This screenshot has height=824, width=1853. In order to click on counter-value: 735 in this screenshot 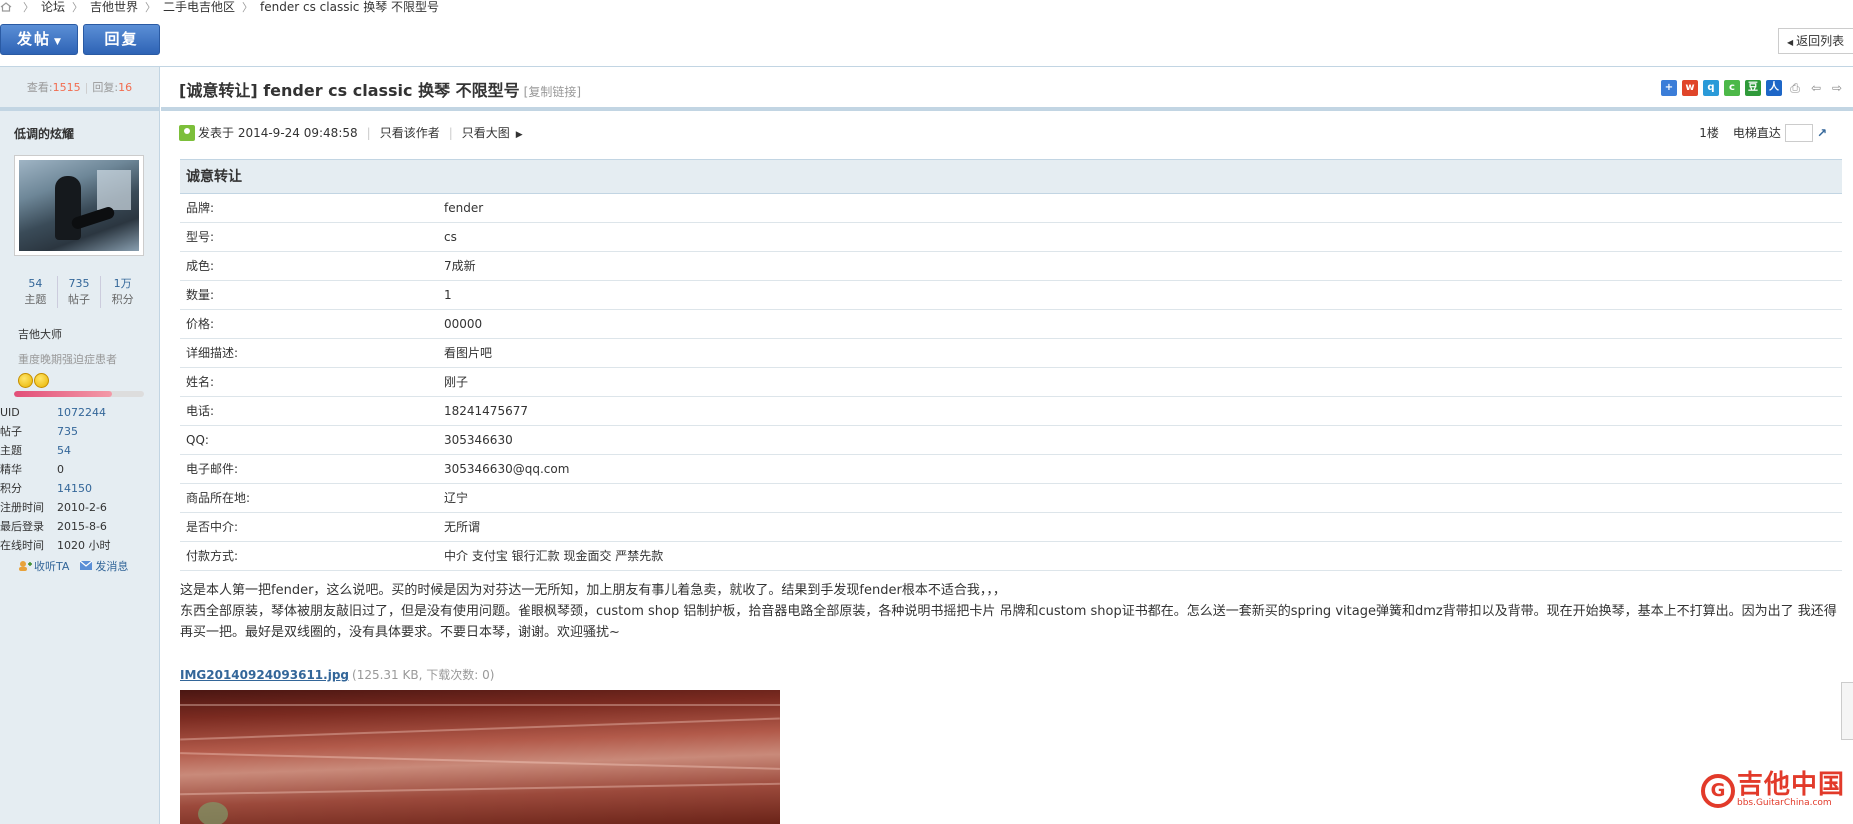, I will do `click(79, 283)`.